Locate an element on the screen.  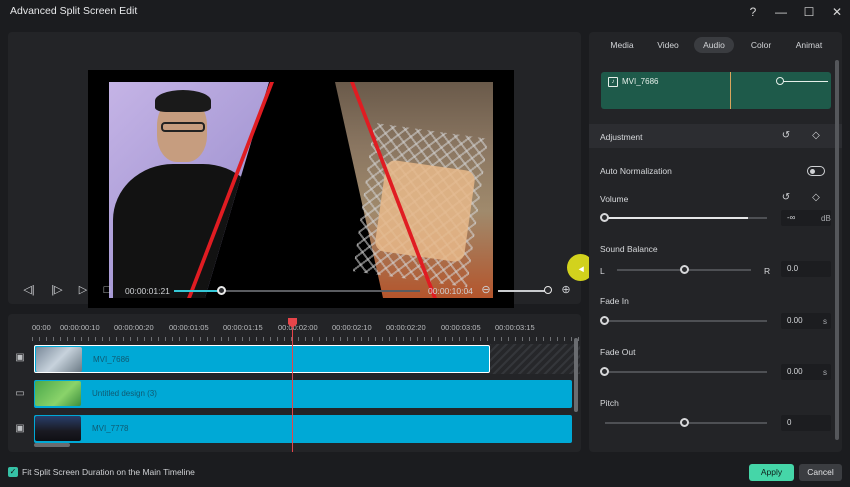
audio-playhead-marker is located at coordinates (730, 90).